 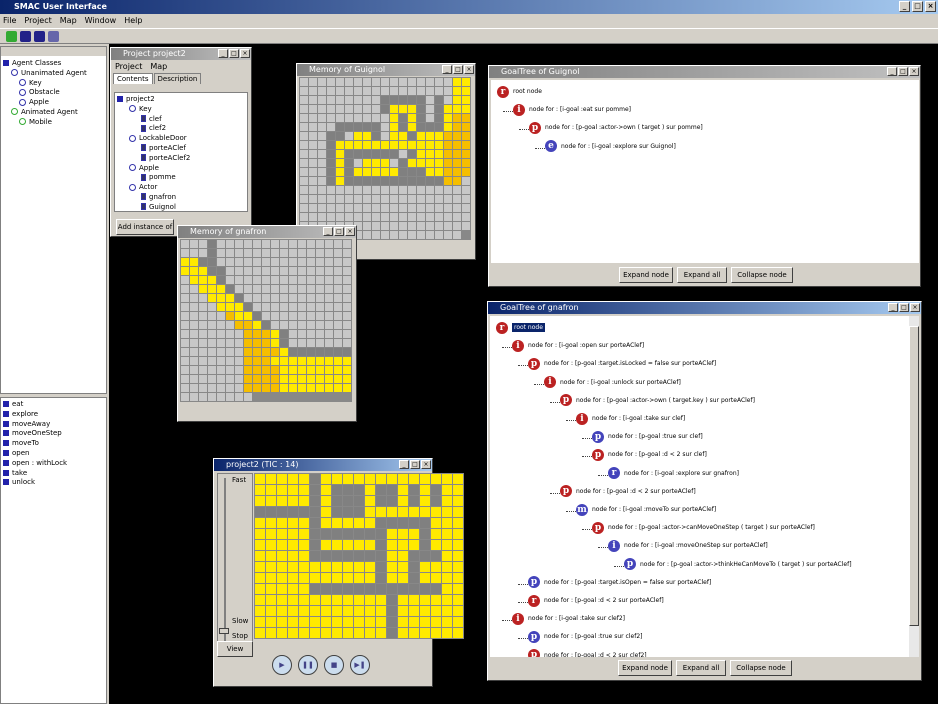 I want to click on tree-item: Obstacle, so click(x=53, y=93).